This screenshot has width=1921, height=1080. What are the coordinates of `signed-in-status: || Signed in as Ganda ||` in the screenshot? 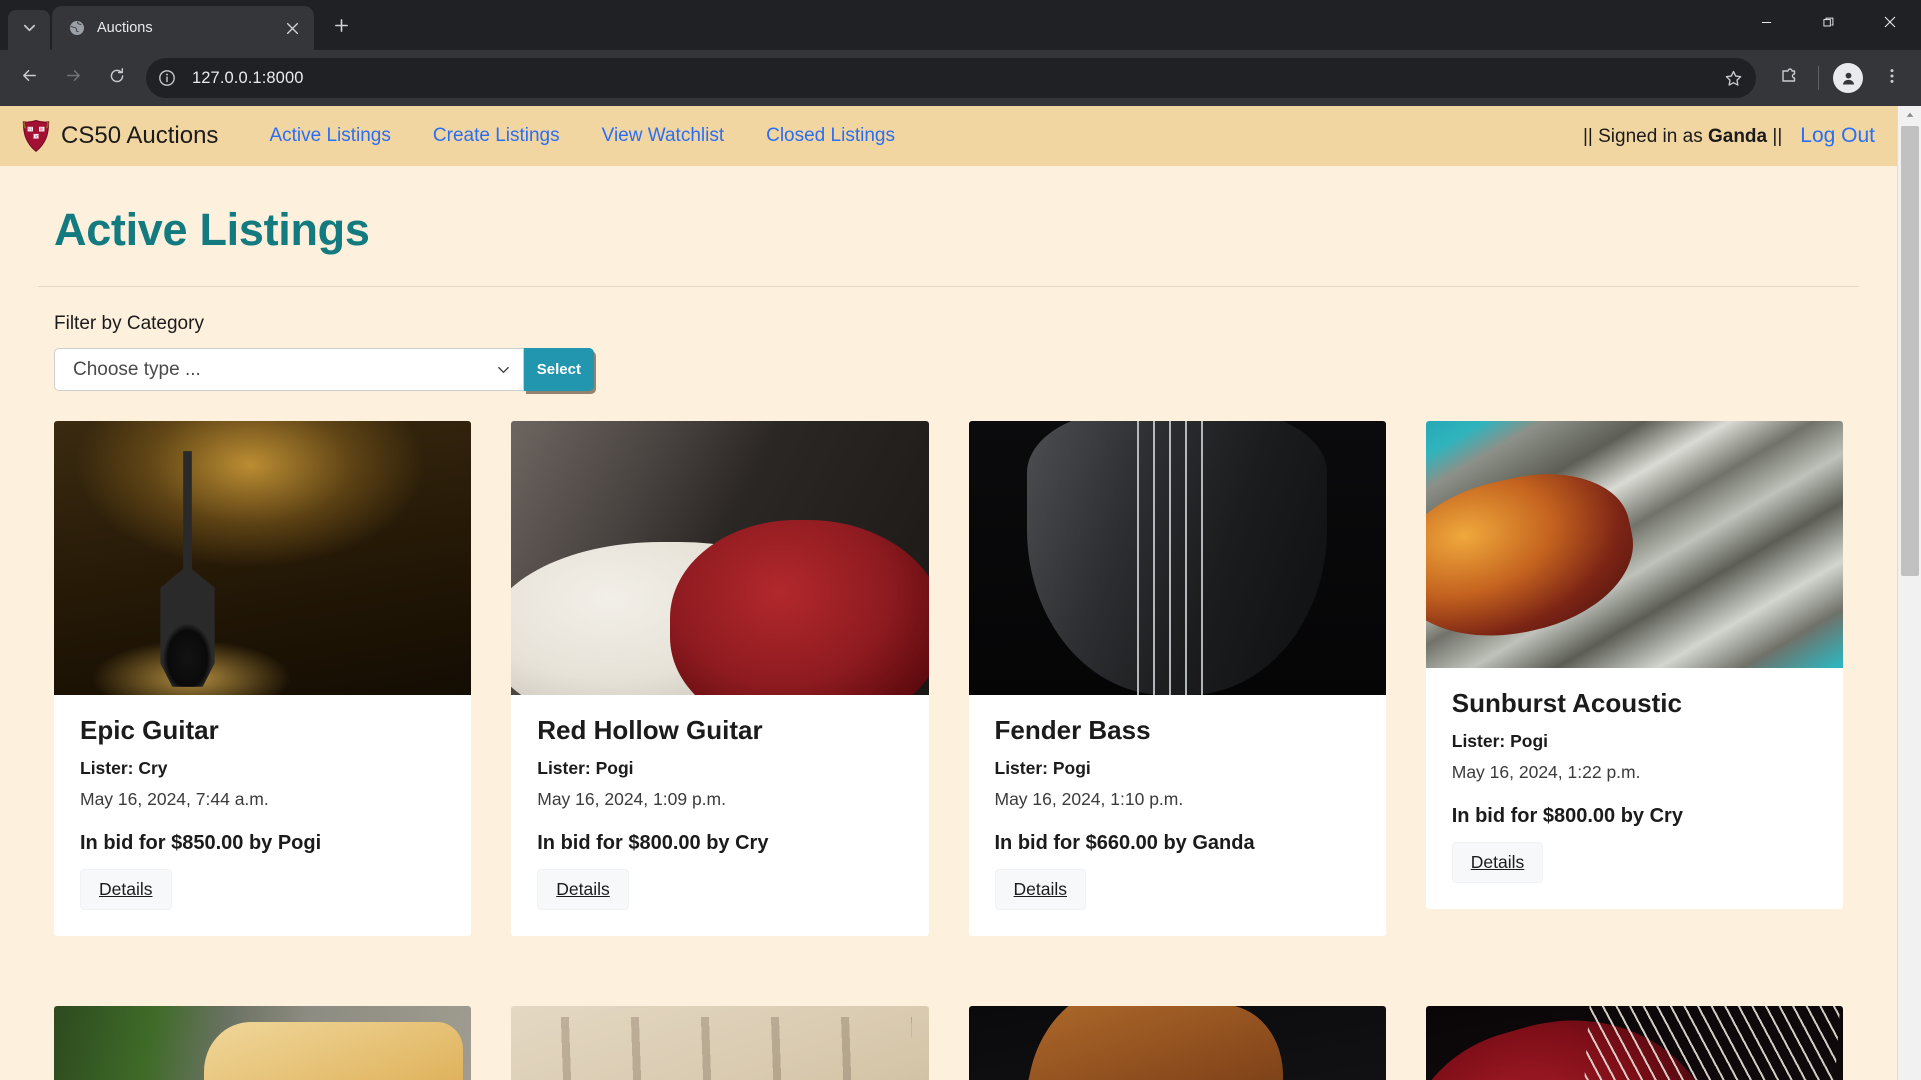 It's located at (1682, 137).